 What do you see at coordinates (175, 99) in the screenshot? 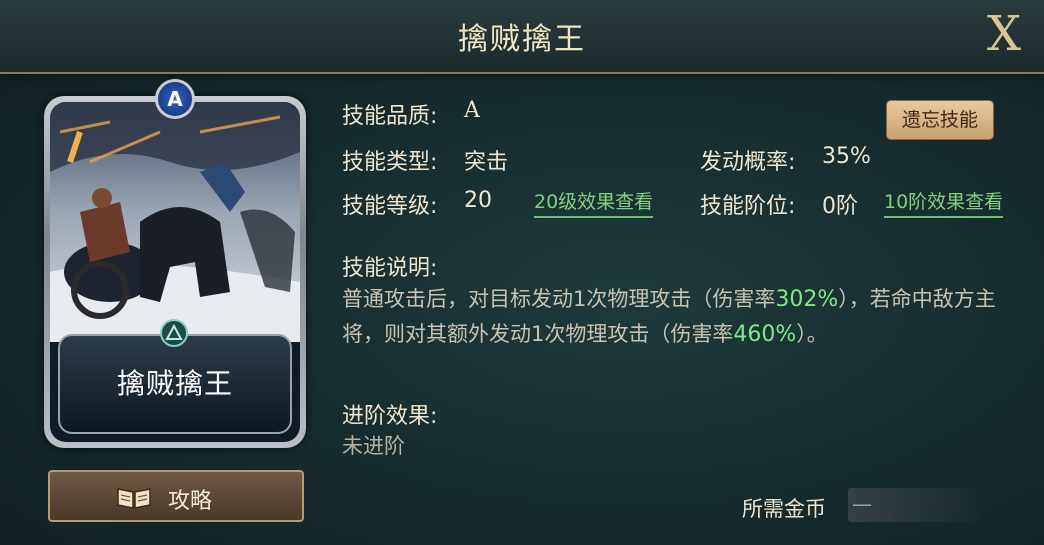
I see `quality-badge-icon: A` at bounding box center [175, 99].